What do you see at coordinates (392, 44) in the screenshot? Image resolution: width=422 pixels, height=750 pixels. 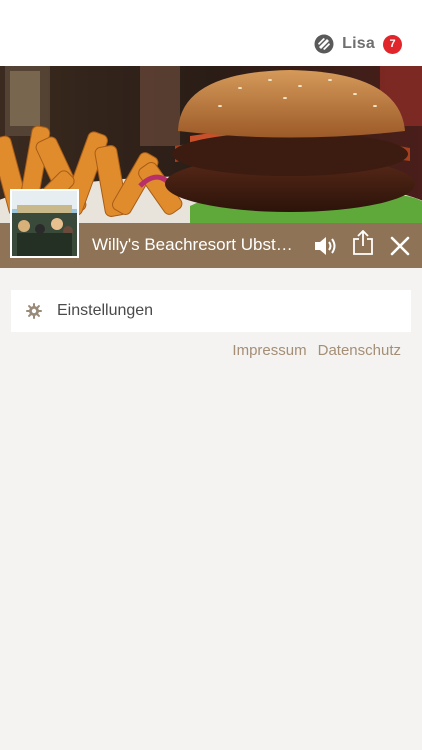 I see `notification-badge: 7` at bounding box center [392, 44].